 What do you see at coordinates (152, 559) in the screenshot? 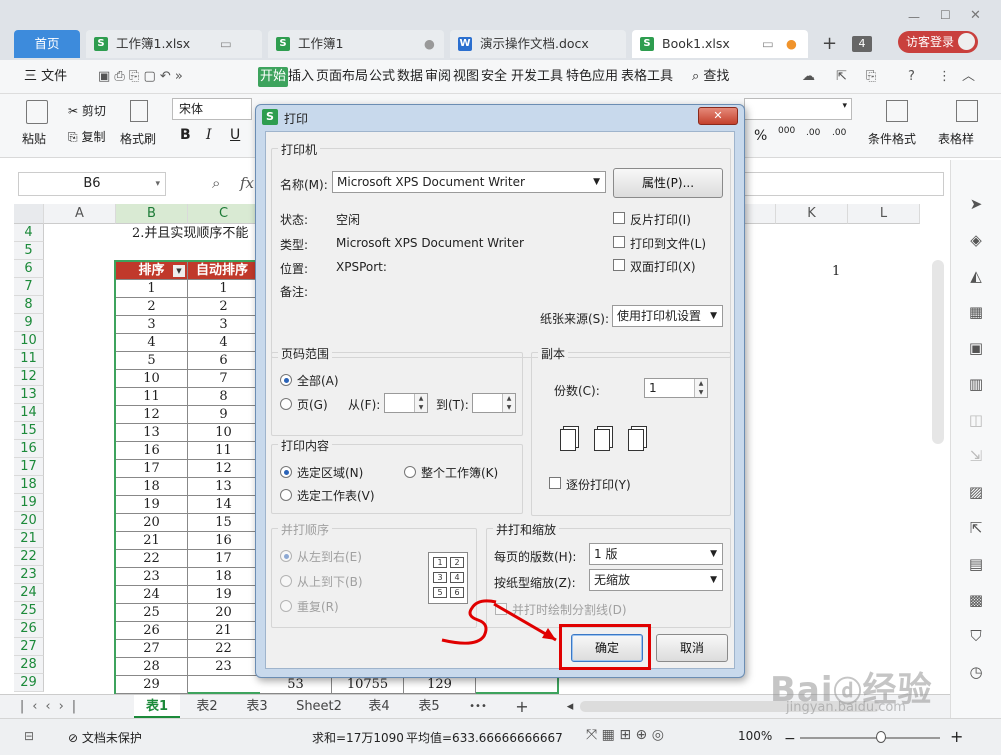
I see `cell-b: 22` at bounding box center [152, 559].